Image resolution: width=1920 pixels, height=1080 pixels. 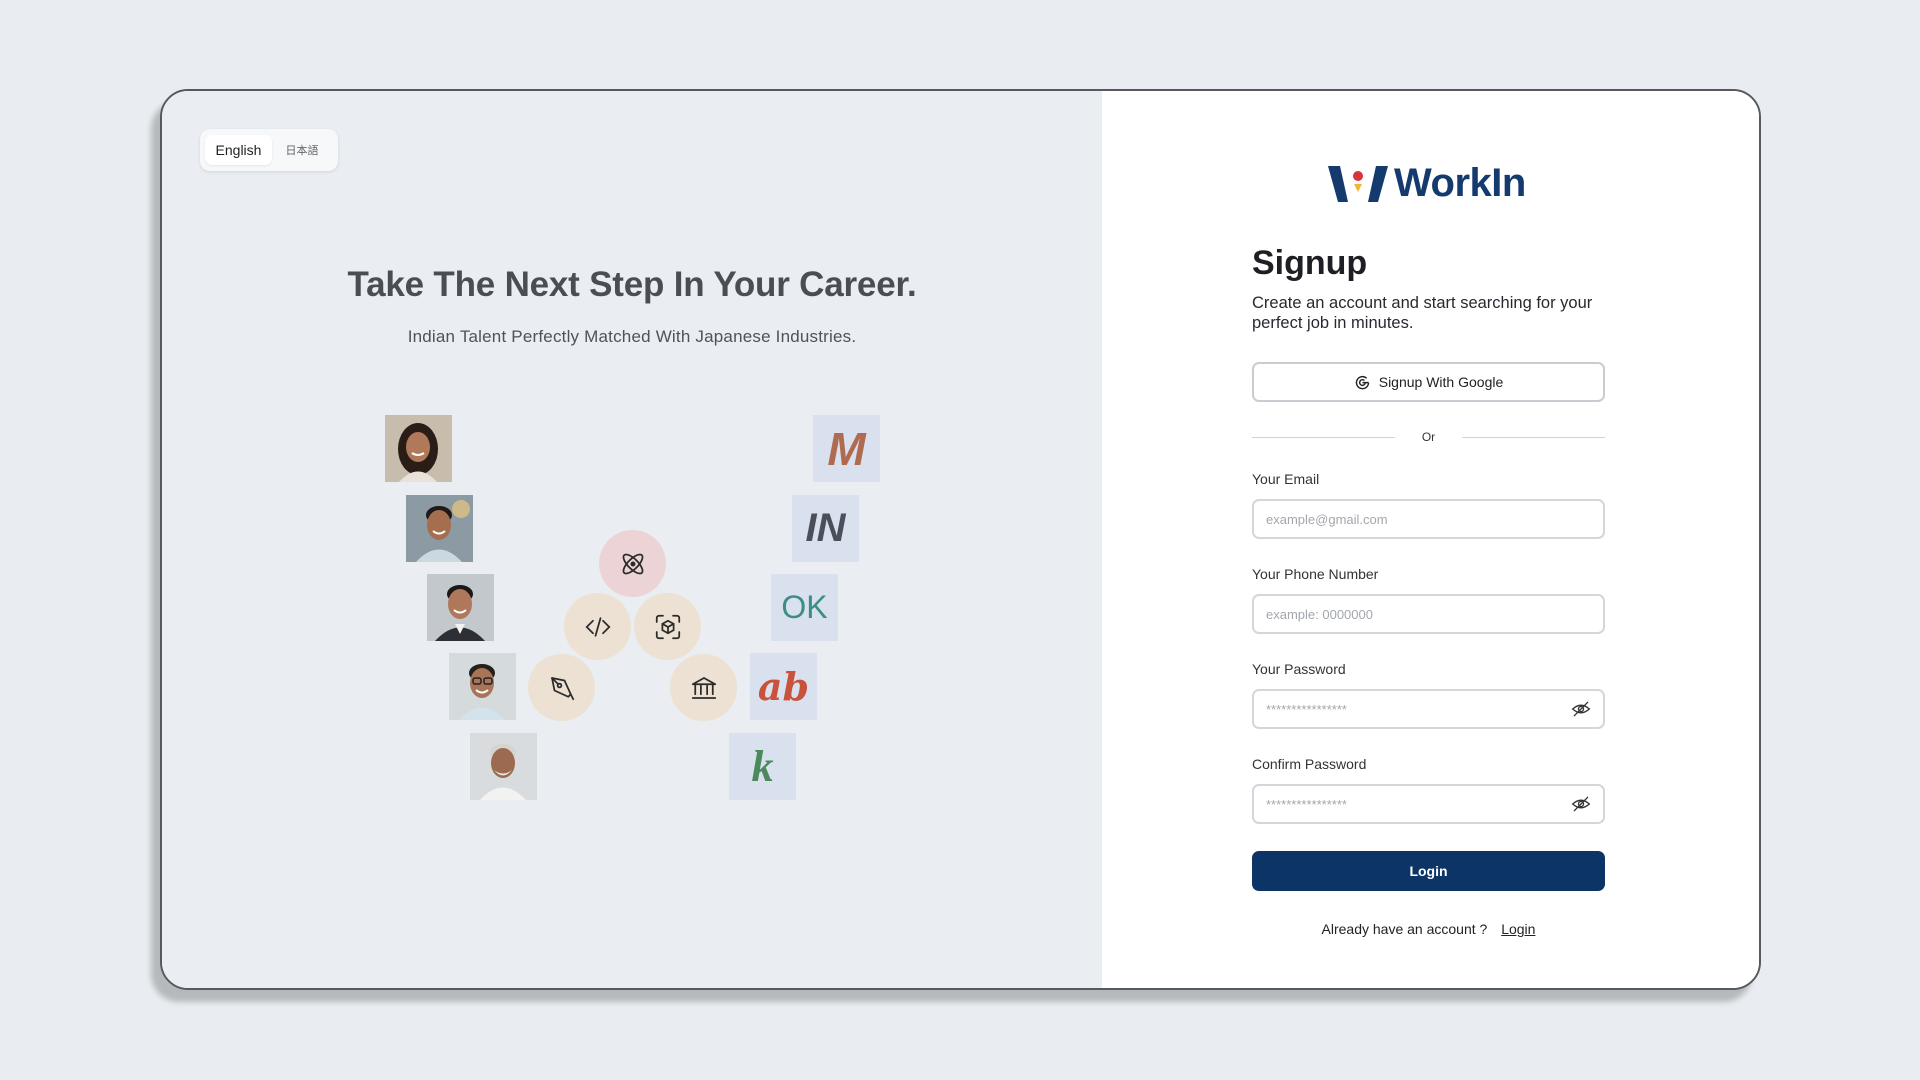 I want to click on or-divider: Or, so click(x=1428, y=437).